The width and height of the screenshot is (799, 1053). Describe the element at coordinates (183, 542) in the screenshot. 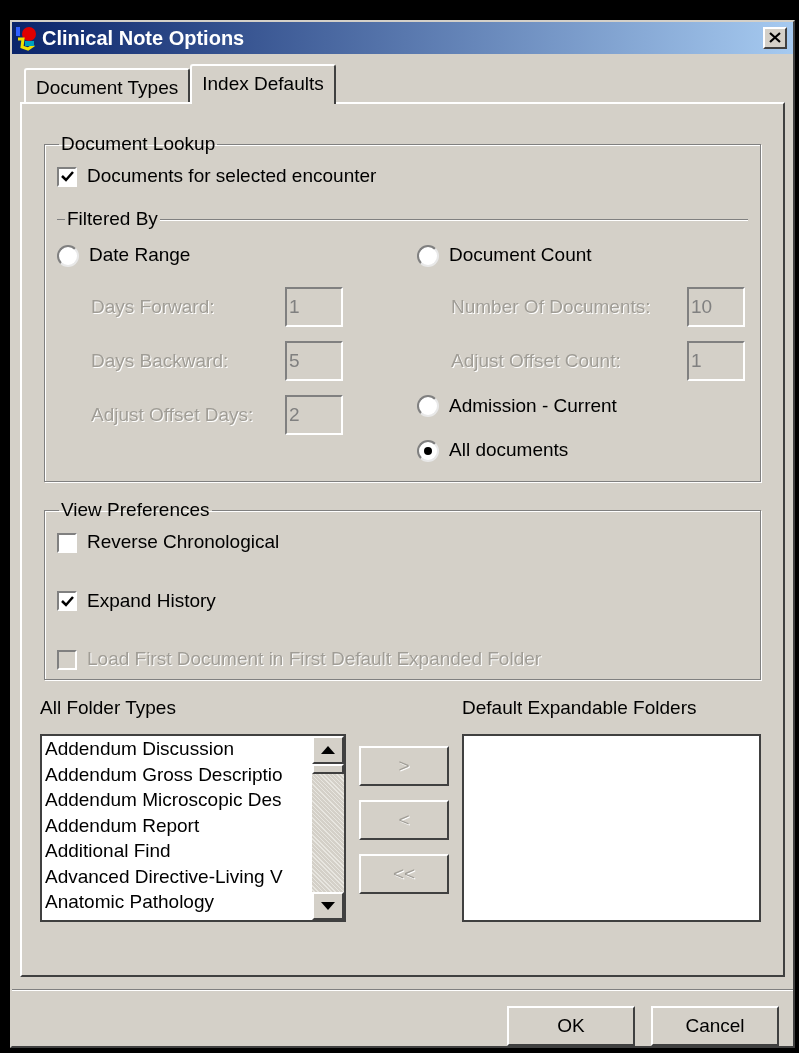

I see `checkbox-label: Reverse Chronological` at that location.